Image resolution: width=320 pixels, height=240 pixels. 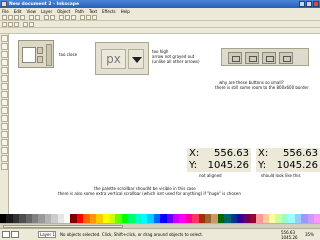 I want to click on pencil-tool-icon, so click(x=4, y=110).